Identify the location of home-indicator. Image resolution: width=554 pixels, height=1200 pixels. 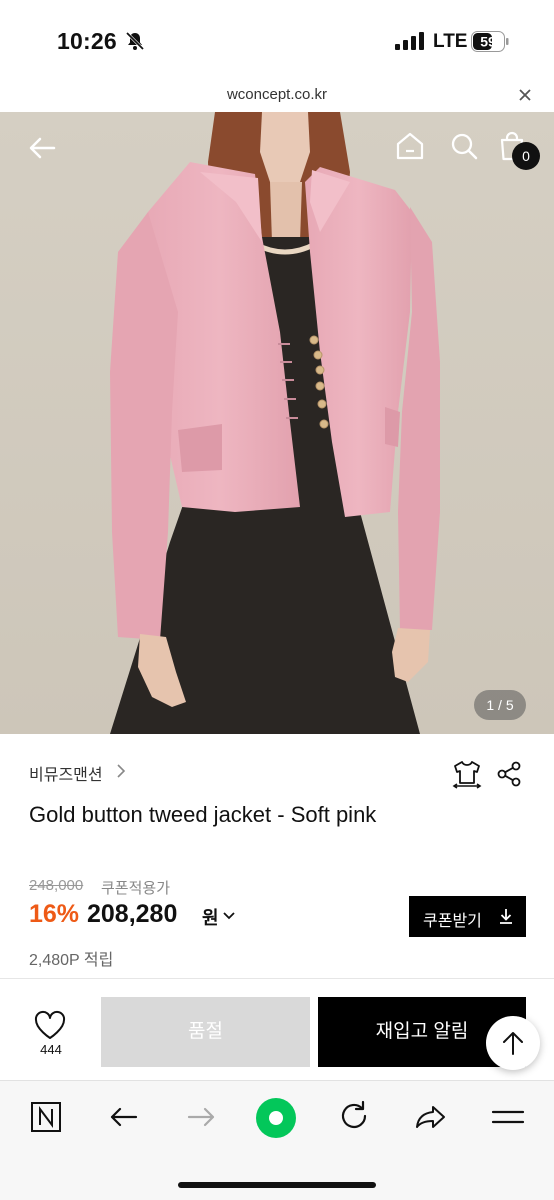
(277, 1185).